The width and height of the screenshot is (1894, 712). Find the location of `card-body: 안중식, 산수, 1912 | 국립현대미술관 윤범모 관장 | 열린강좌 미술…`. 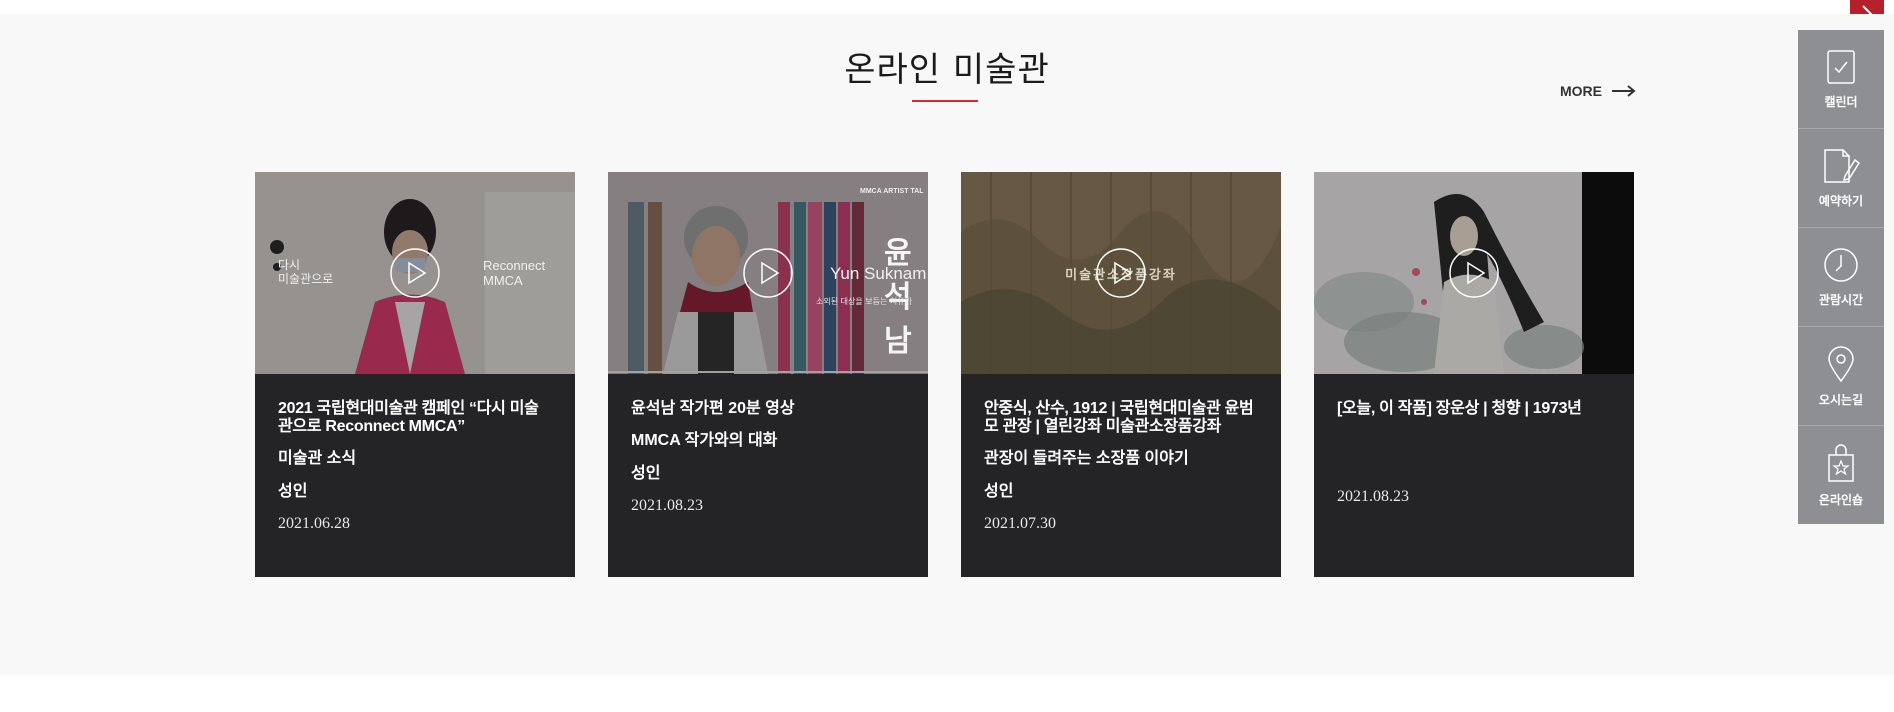

card-body: 안중식, 산수, 1912 | 국립현대미술관 윤범모 관장 | 열린강좌 미술… is located at coordinates (1121, 453).